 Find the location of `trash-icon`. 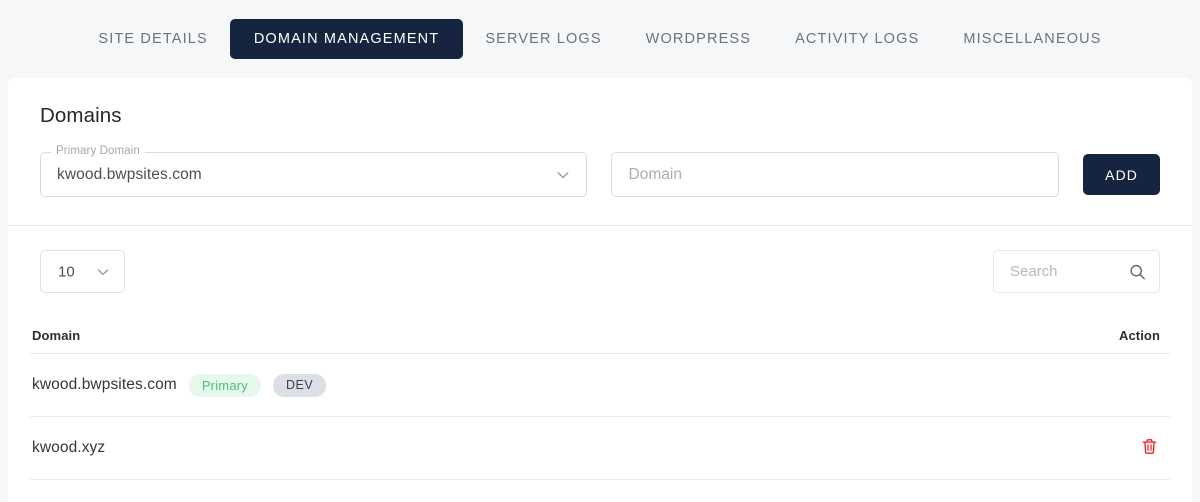

trash-icon is located at coordinates (1149, 448).